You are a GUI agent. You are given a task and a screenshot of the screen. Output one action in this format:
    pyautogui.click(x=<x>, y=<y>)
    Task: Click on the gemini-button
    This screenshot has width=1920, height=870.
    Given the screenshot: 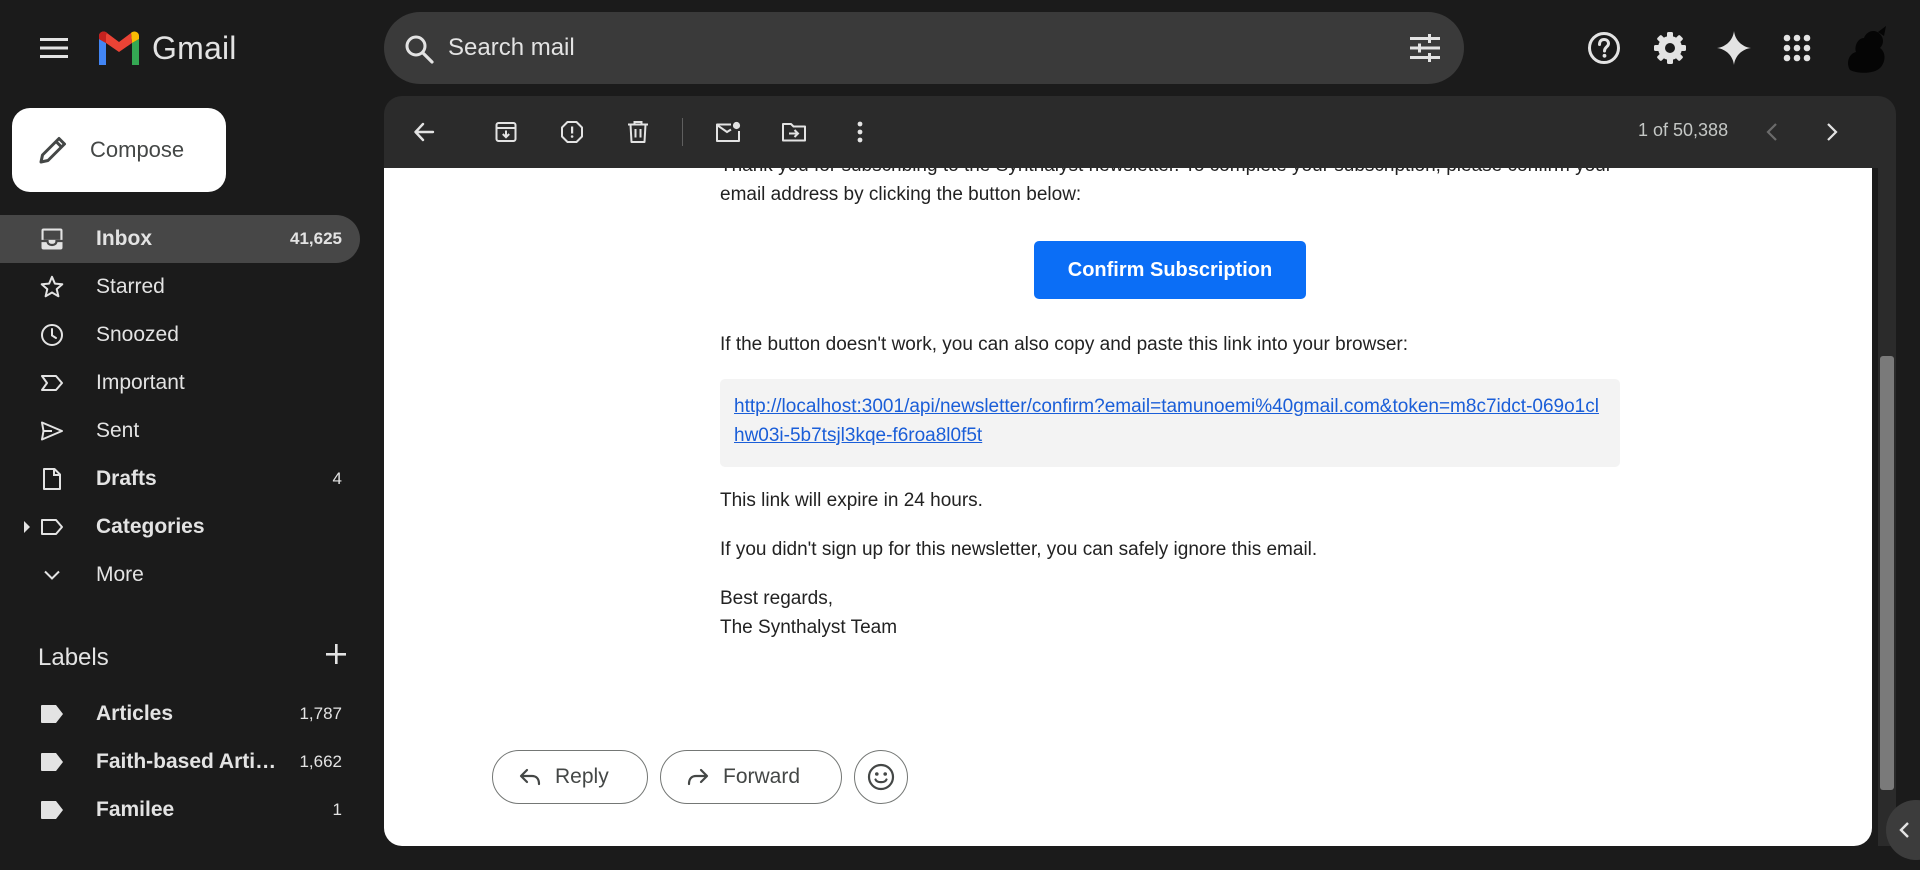 What is the action you would take?
    pyautogui.click(x=1734, y=48)
    